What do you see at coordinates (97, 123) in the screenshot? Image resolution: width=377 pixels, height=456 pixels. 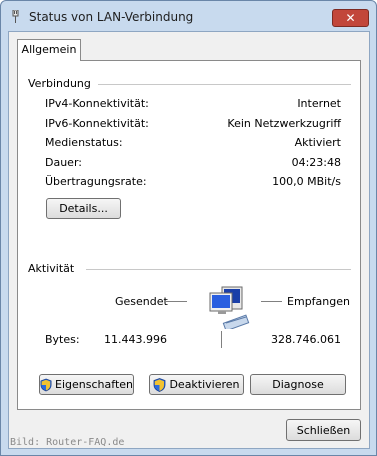 I see `ipv6-label: IPv6-Konnektivität:` at bounding box center [97, 123].